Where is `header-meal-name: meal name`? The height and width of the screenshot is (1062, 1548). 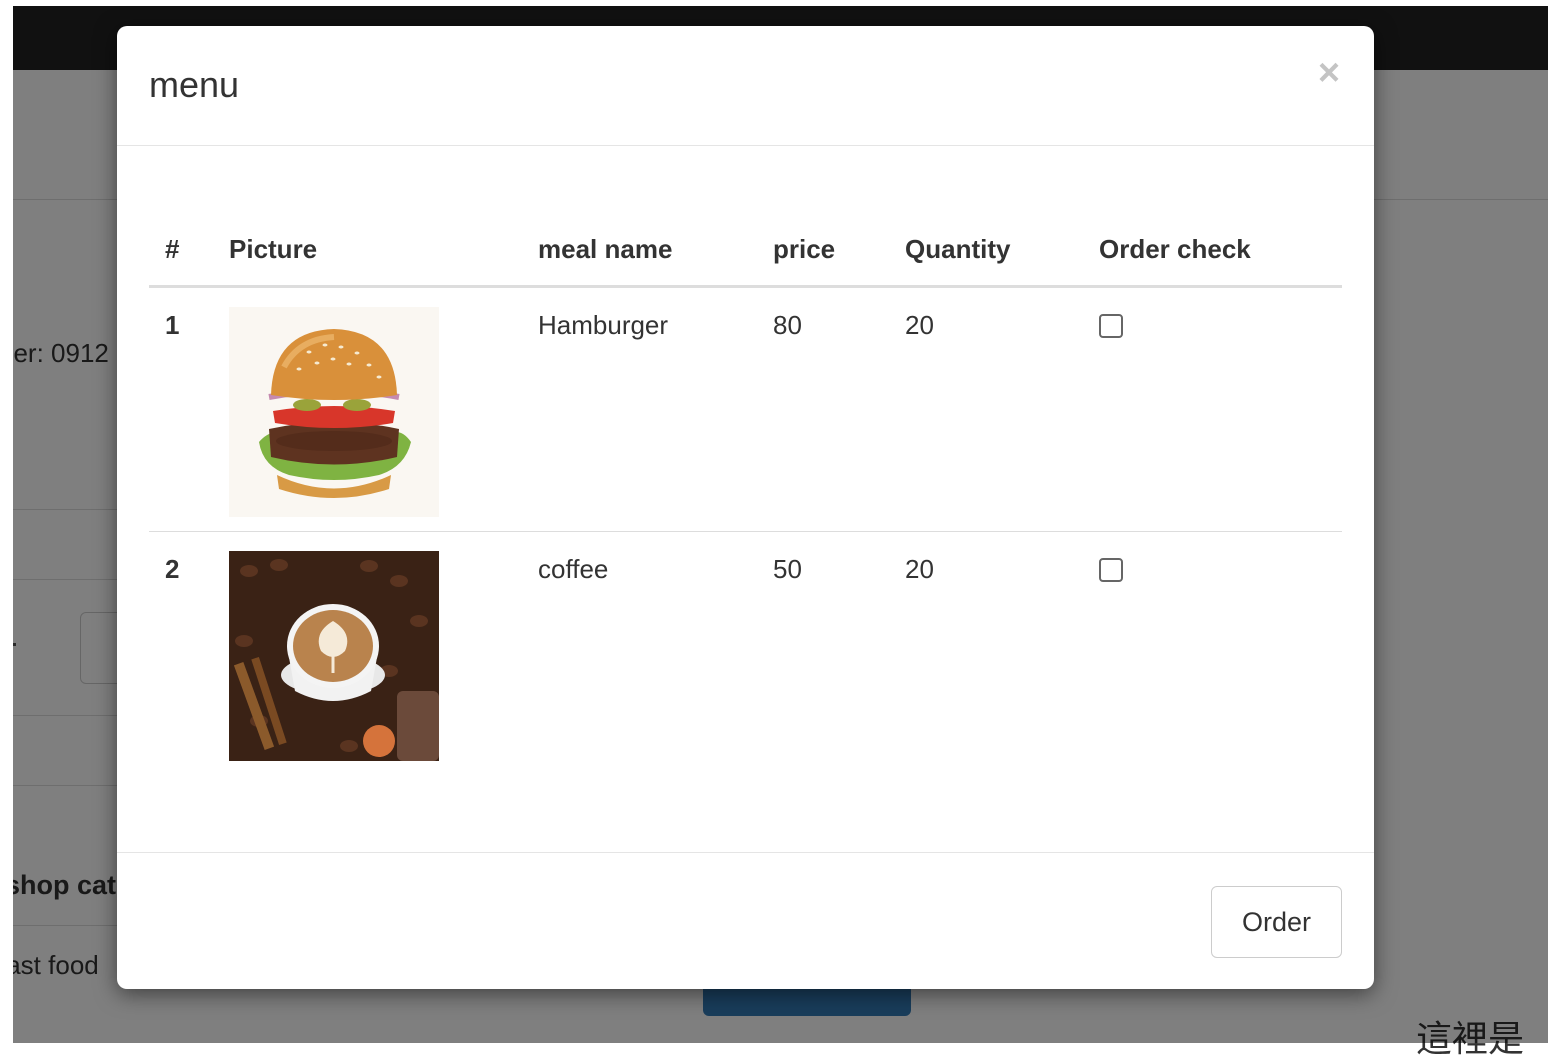
header-meal-name: meal name is located at coordinates (655, 251).